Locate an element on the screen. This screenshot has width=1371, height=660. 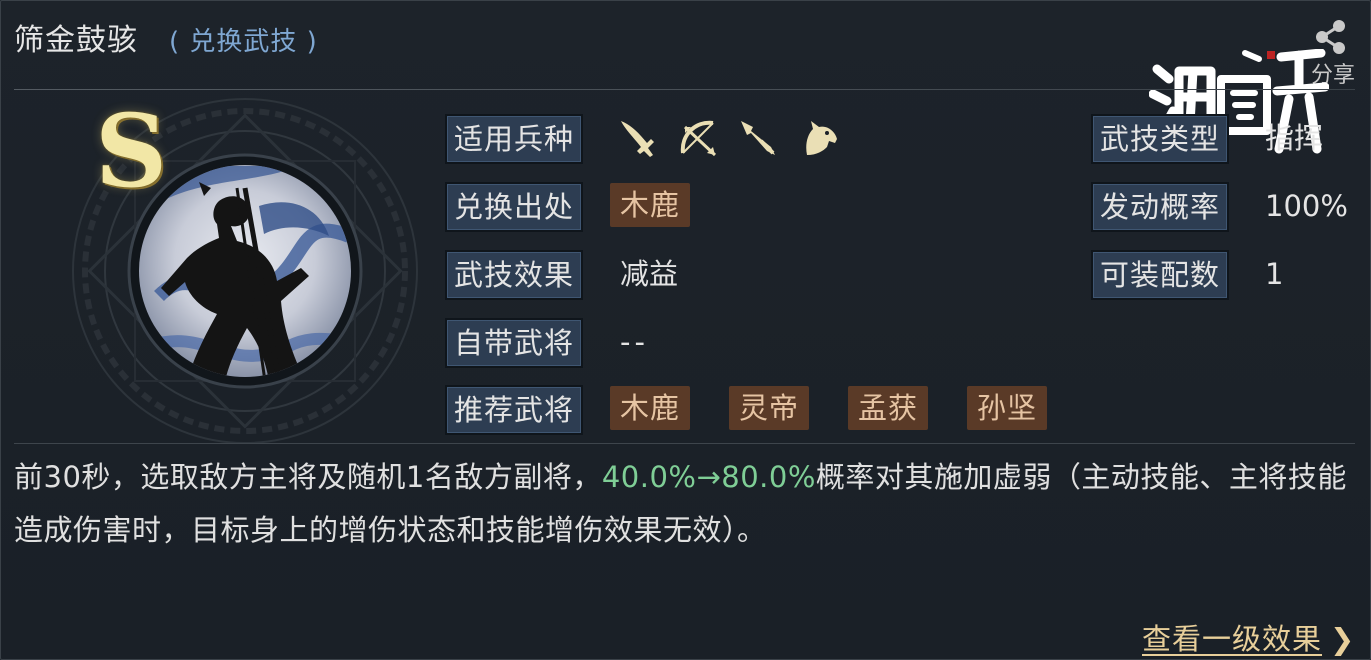
recommended-key: 推荐武将 is located at coordinates (514, 410).